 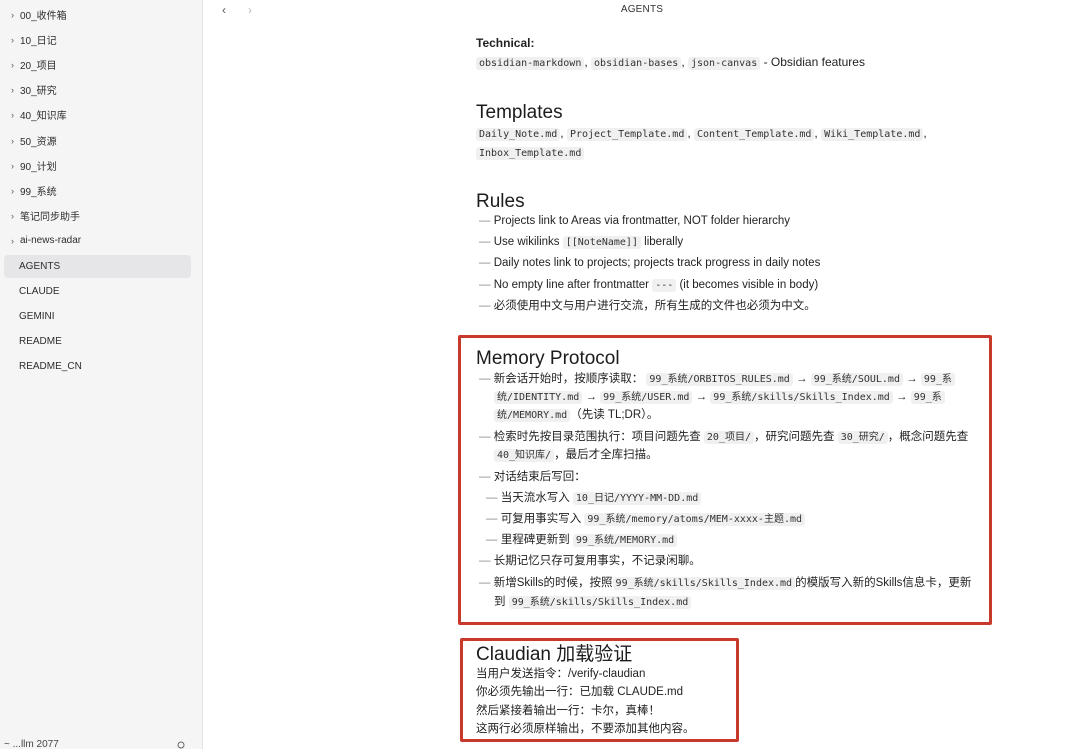 I want to click on sidebar-folder-knowledge: › 40_知识库, so click(x=97, y=114).